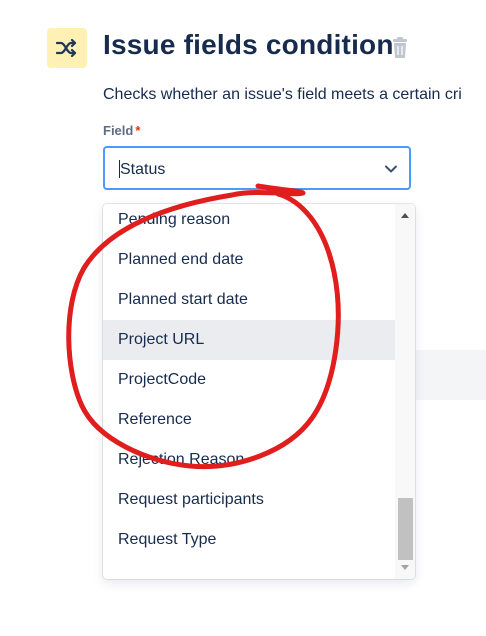 The width and height of the screenshot is (486, 636). Describe the element at coordinates (249, 340) in the screenshot. I see `option-project-url: Project URL` at that location.